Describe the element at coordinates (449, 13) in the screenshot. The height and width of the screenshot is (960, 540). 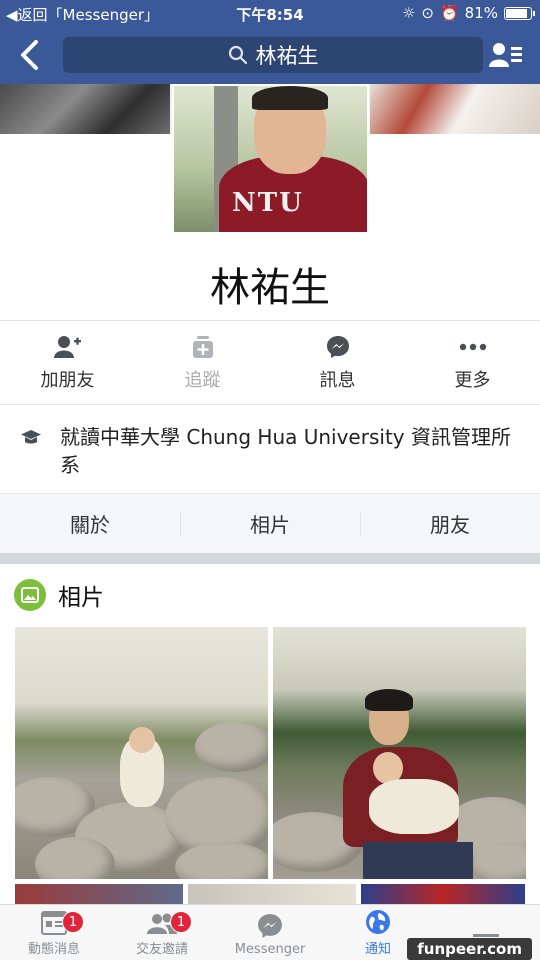
I see `alarm-icon: ⏰` at that location.